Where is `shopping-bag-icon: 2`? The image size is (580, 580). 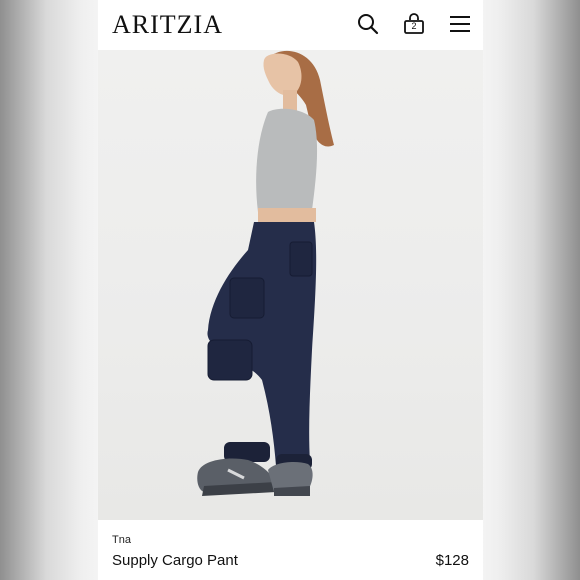
shopping-bag-icon: 2 is located at coordinates (414, 24).